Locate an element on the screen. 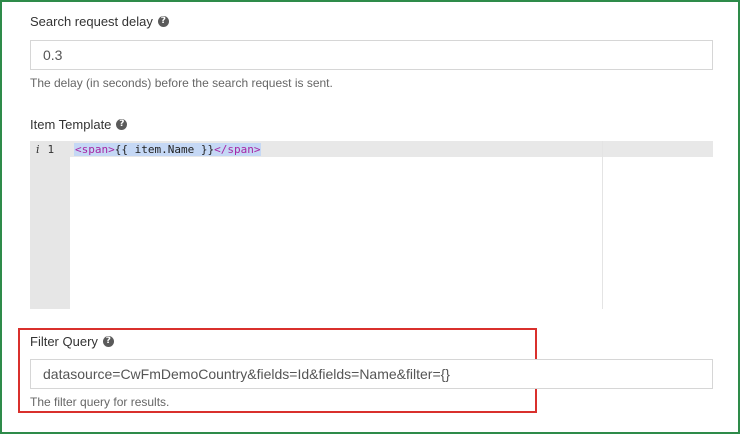 This screenshot has width=740, height=434. print-margin is located at coordinates (602, 225).